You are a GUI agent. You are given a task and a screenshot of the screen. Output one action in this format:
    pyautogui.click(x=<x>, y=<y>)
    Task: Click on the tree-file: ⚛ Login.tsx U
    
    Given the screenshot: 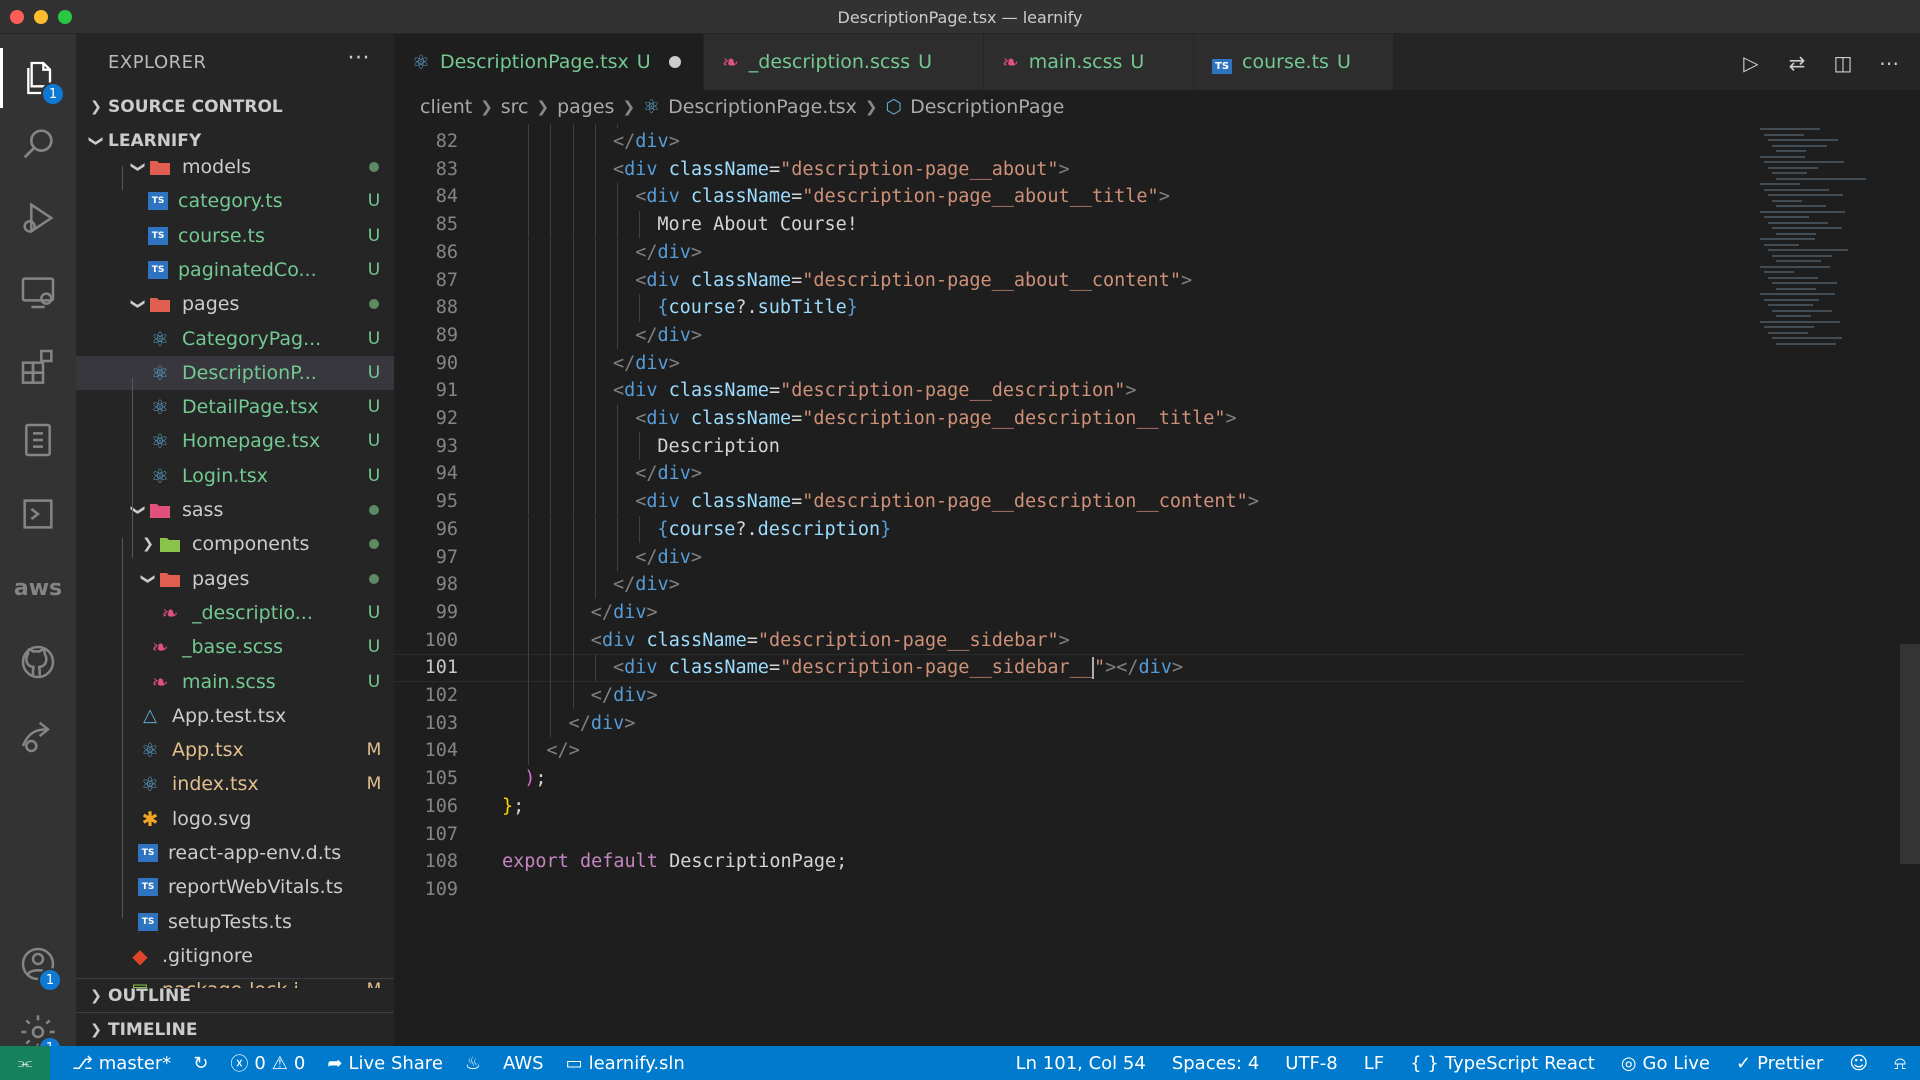 What is the action you would take?
    pyautogui.click(x=235, y=476)
    